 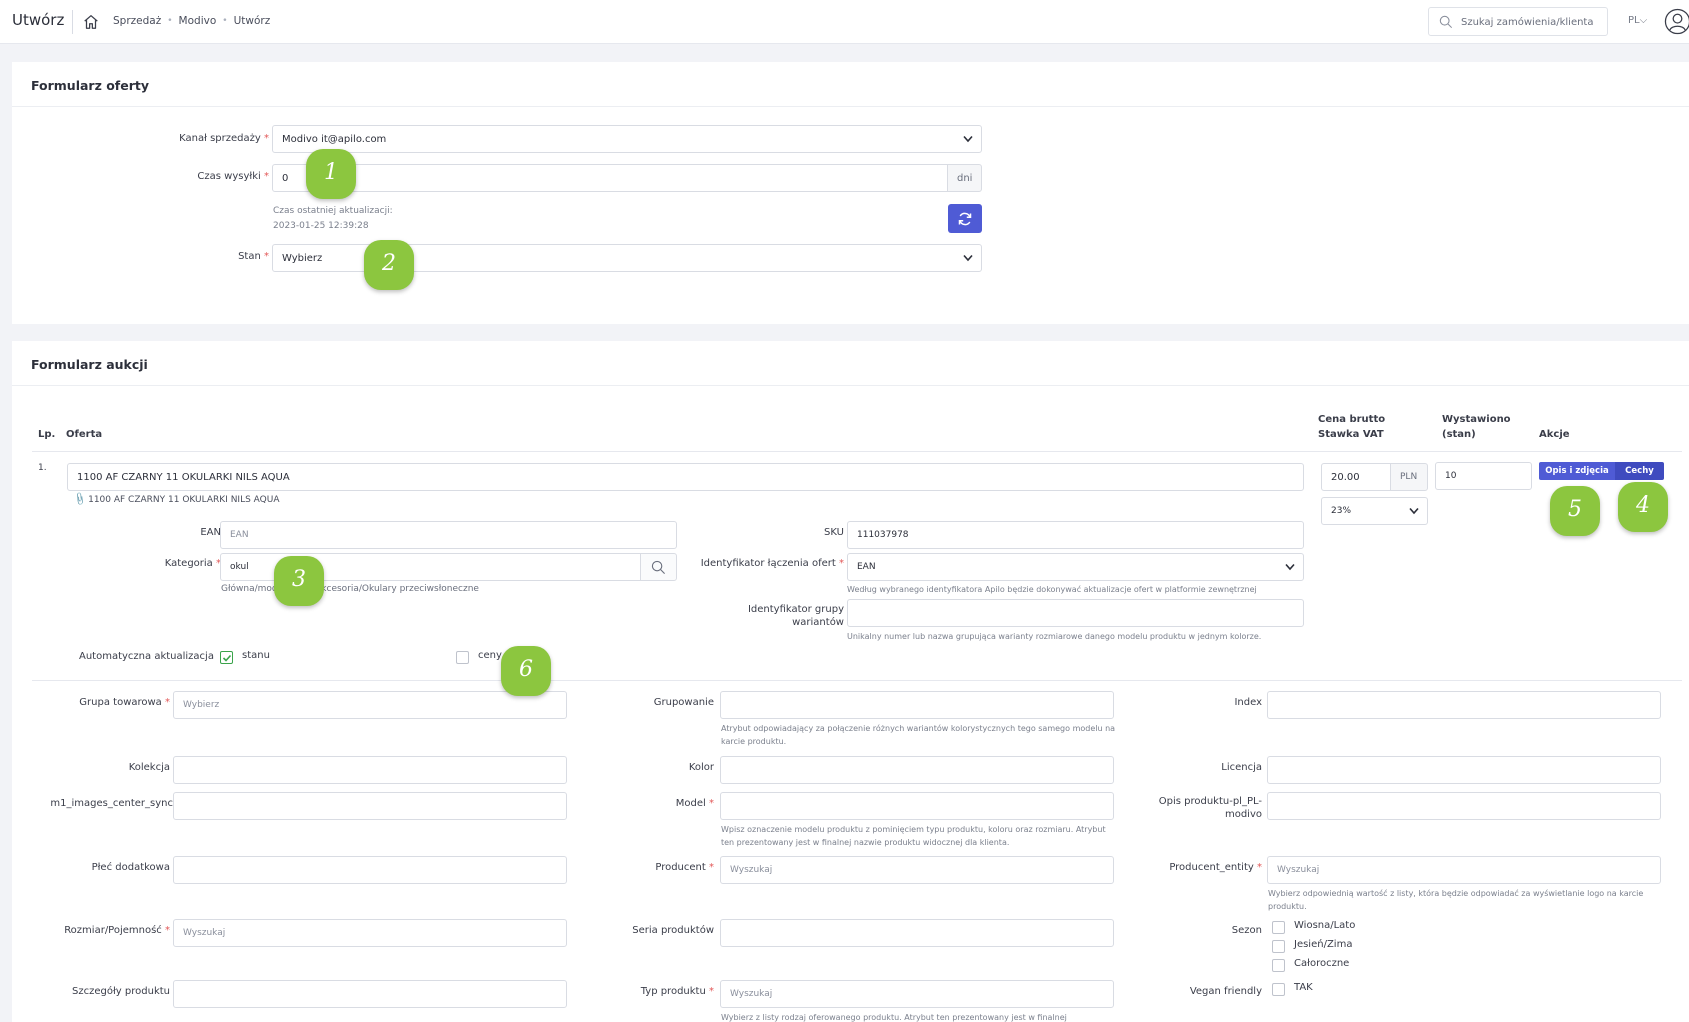 I want to click on vat-select-value: 23%, so click(x=1341, y=511).